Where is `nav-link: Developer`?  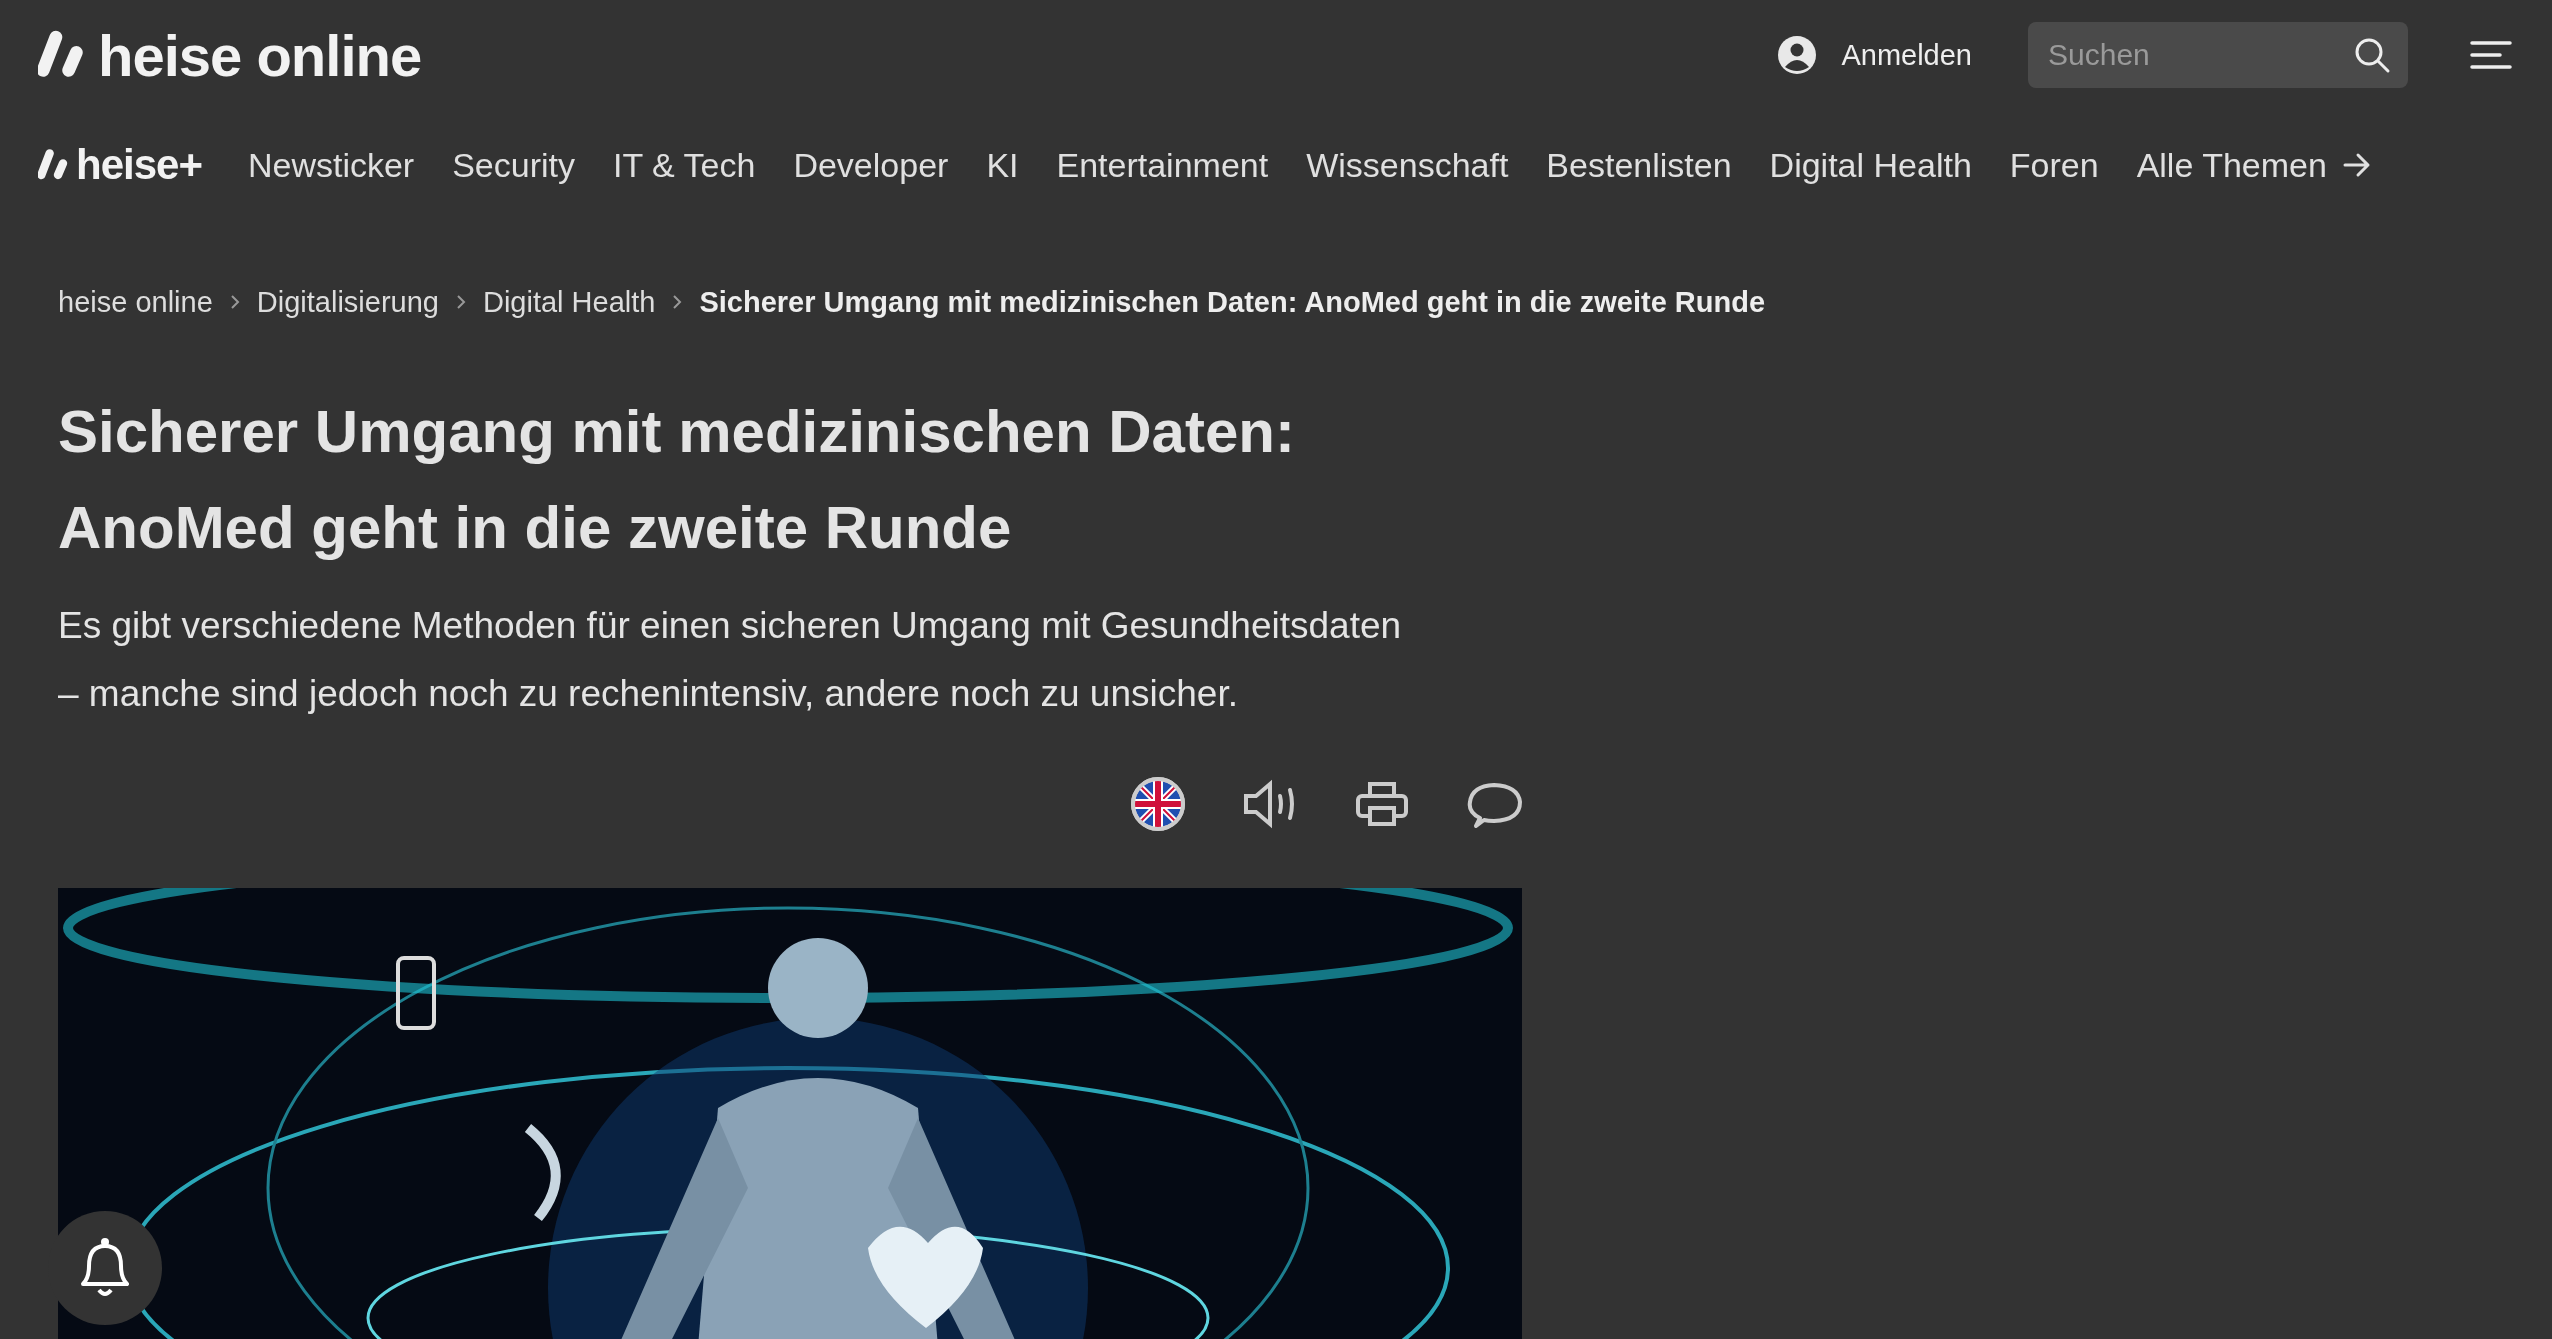 nav-link: Developer is located at coordinates (871, 165).